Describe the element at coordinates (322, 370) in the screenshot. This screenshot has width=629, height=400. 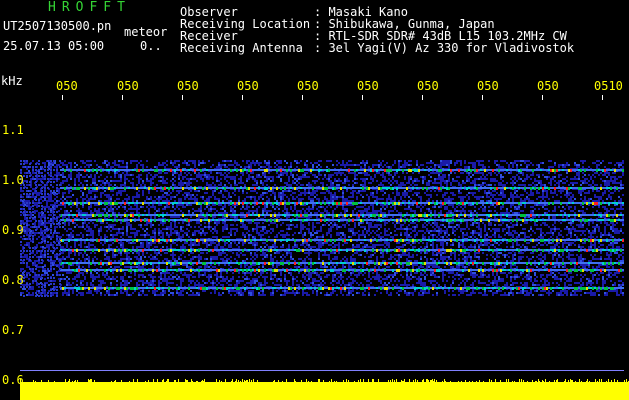
I see `baseline` at that location.